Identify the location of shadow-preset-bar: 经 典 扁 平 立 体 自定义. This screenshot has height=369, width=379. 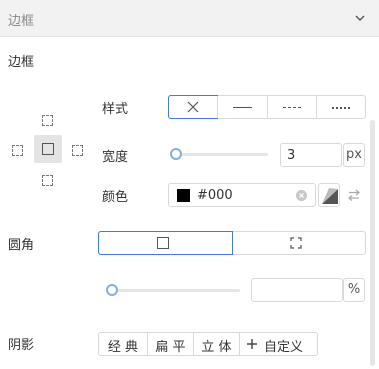
(208, 344).